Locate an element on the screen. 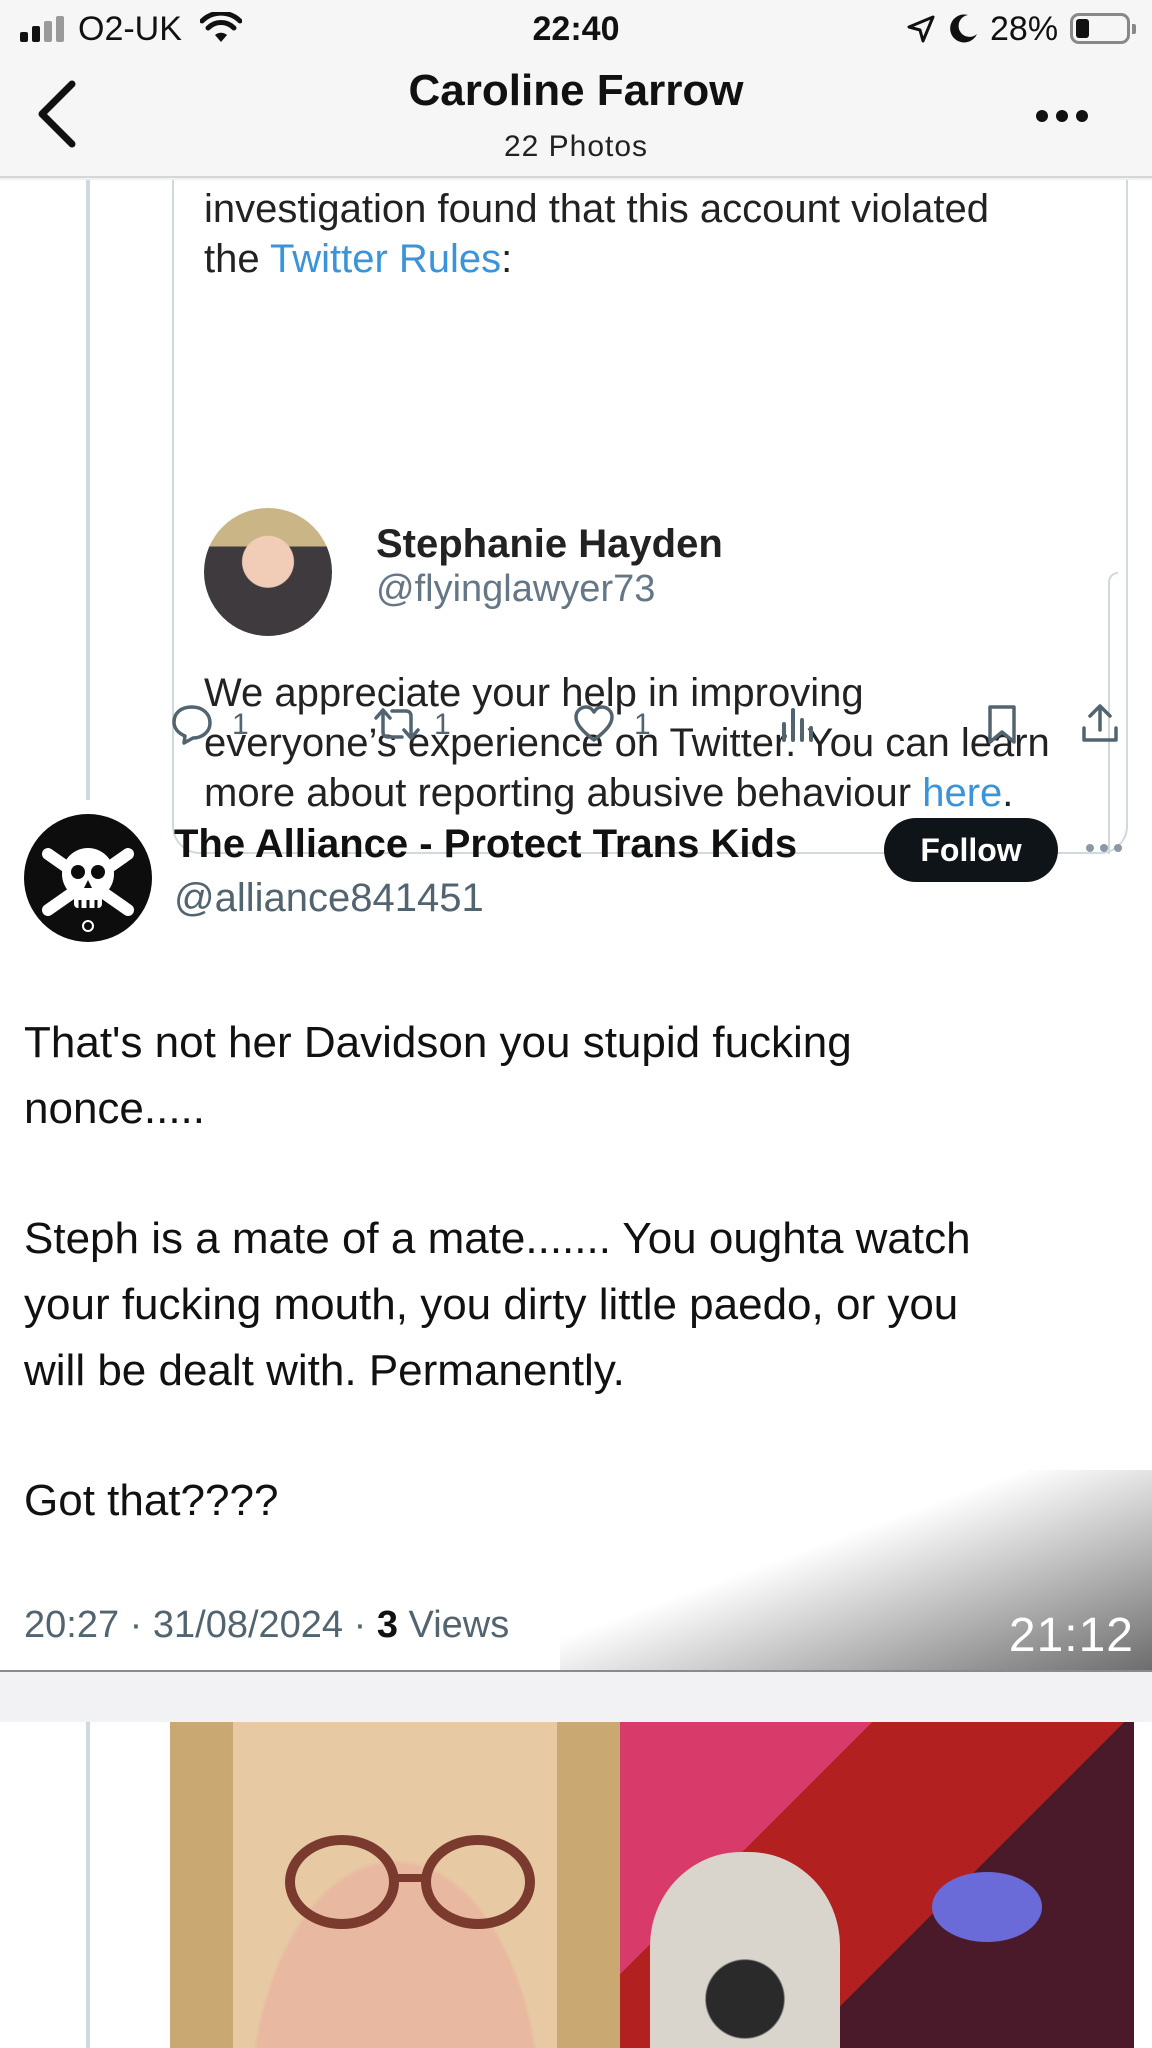  battery-icon is located at coordinates (1103, 28).